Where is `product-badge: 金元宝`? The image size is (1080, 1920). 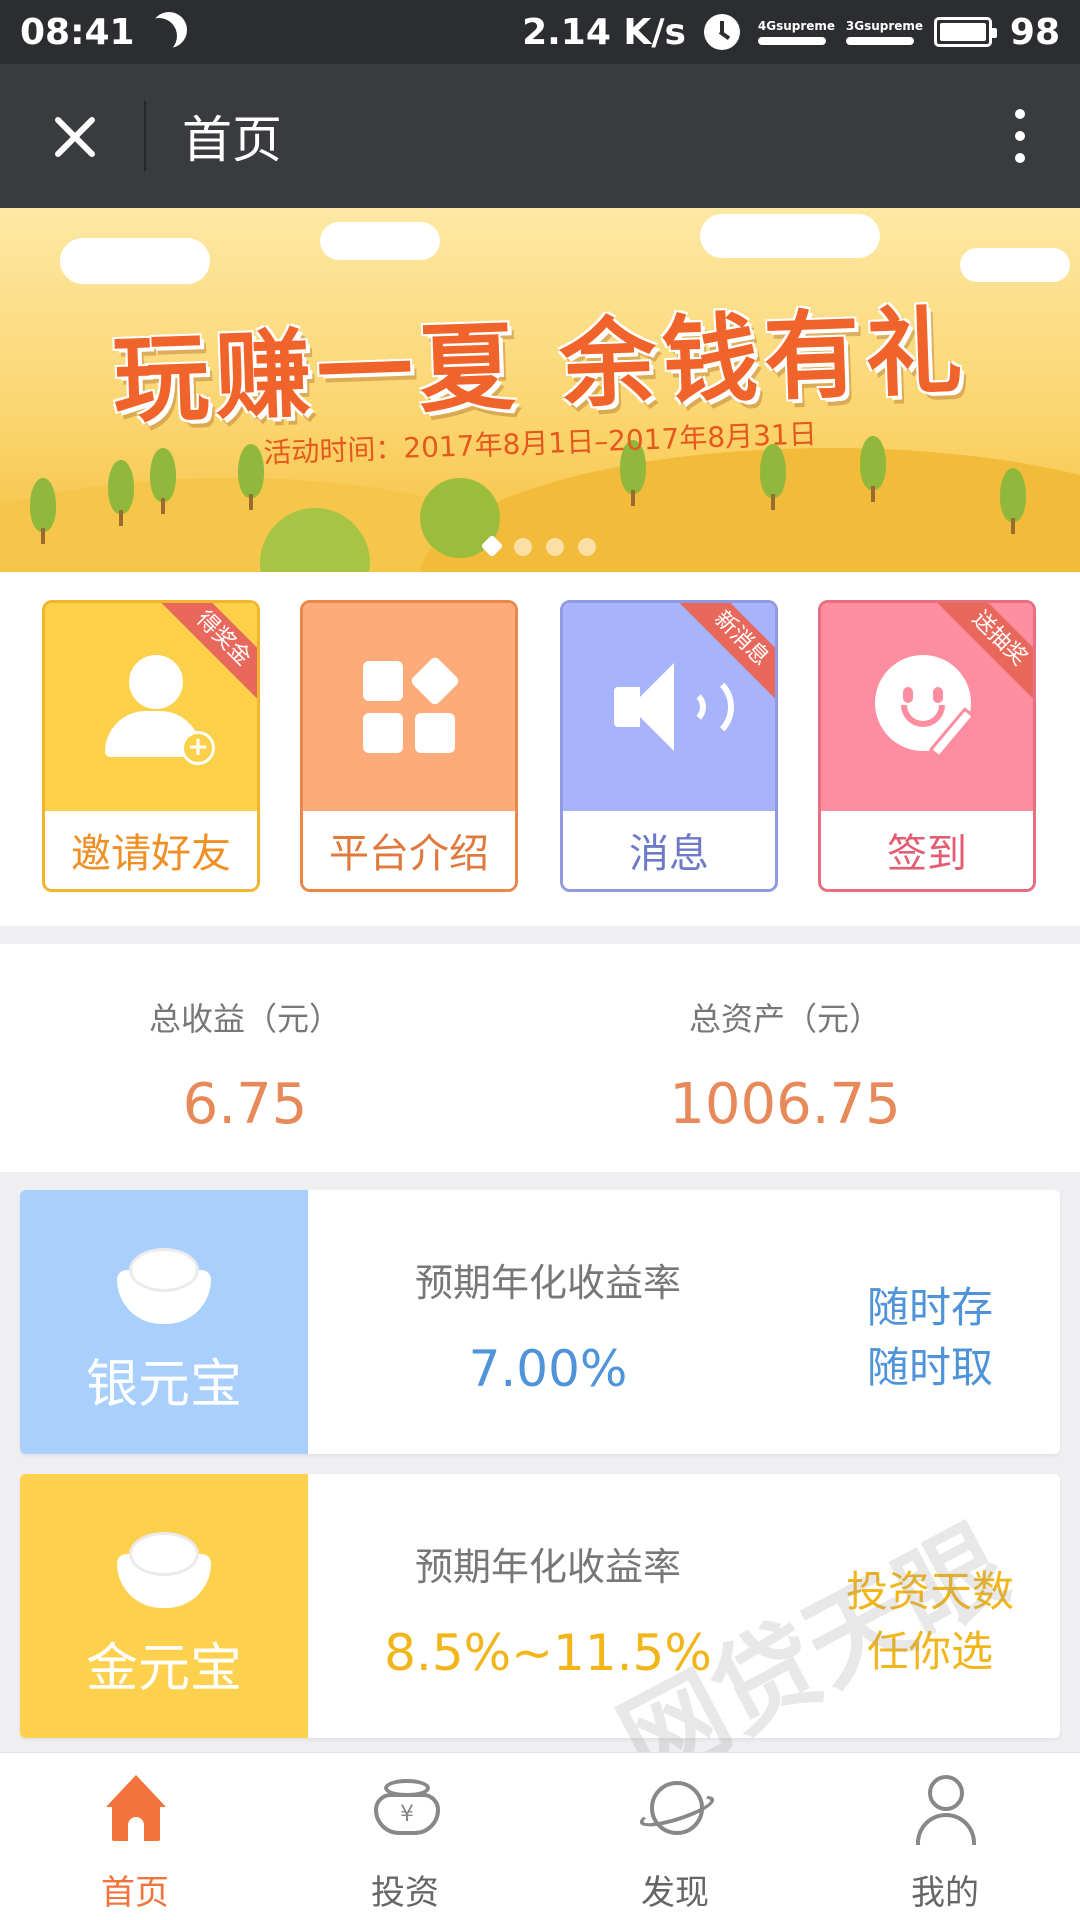
product-badge: 金元宝 is located at coordinates (164, 1606).